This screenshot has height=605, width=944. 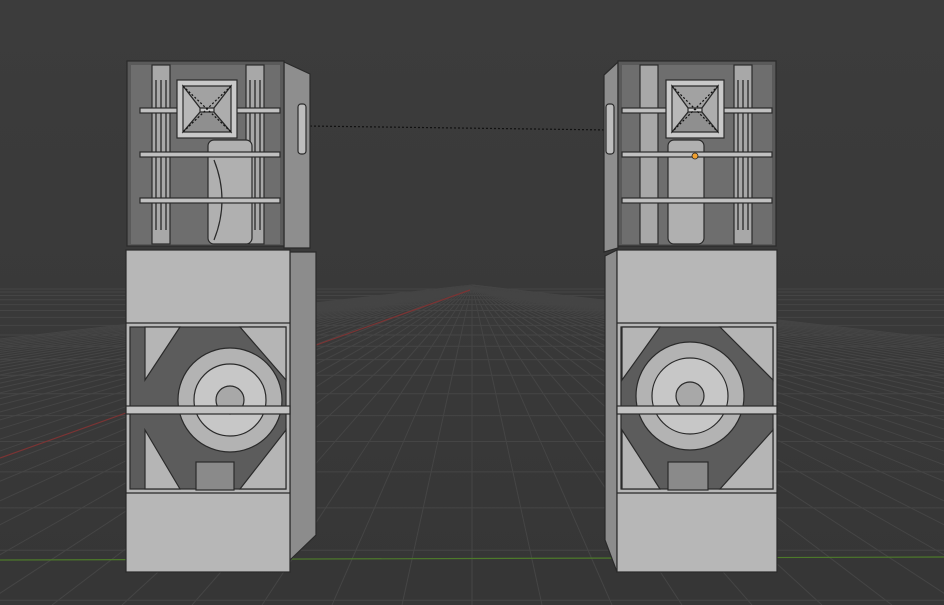 What do you see at coordinates (695, 156) in the screenshot?
I see `origin-point` at bounding box center [695, 156].